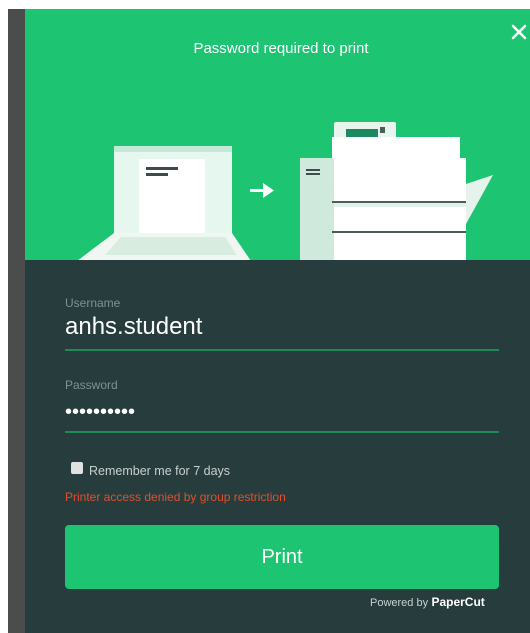  Describe the element at coordinates (282, 432) in the screenshot. I see `password-underline` at that location.